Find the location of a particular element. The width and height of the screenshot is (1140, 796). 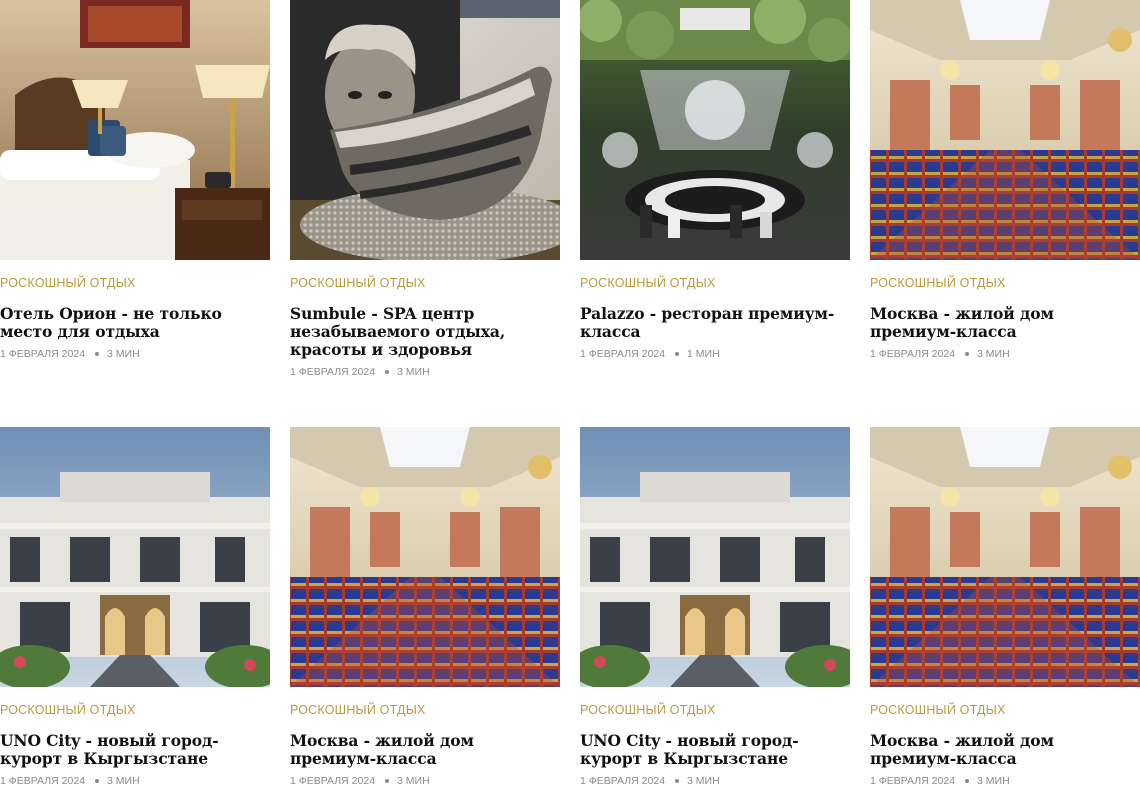

spa-bathtub-image is located at coordinates (425, 130).